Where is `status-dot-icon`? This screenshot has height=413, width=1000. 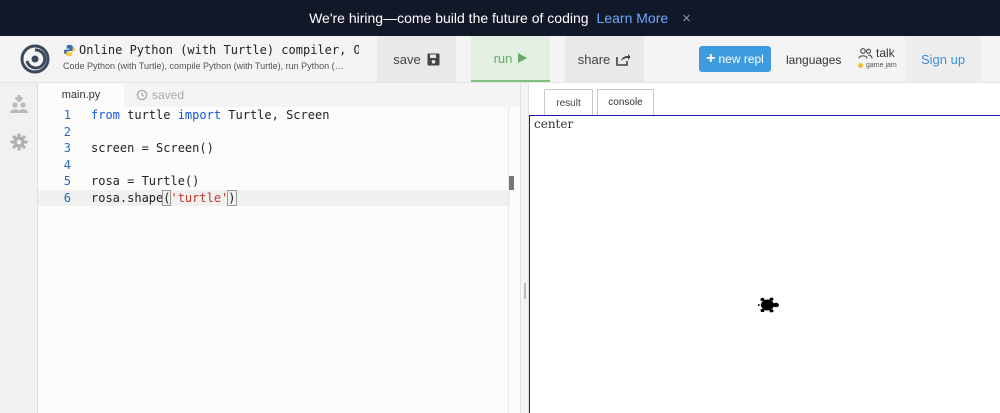
status-dot-icon is located at coordinates (860, 65).